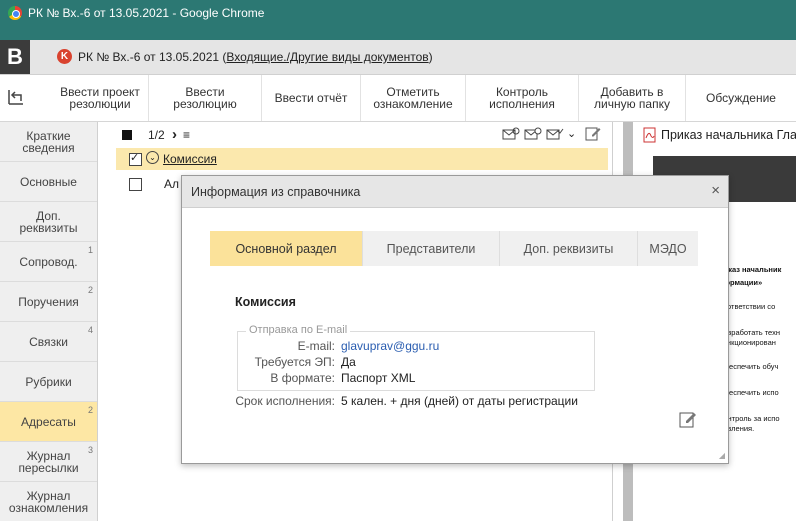  I want to click on toolbar-btn-add-folder: Добавить в личную папку, so click(632, 98).